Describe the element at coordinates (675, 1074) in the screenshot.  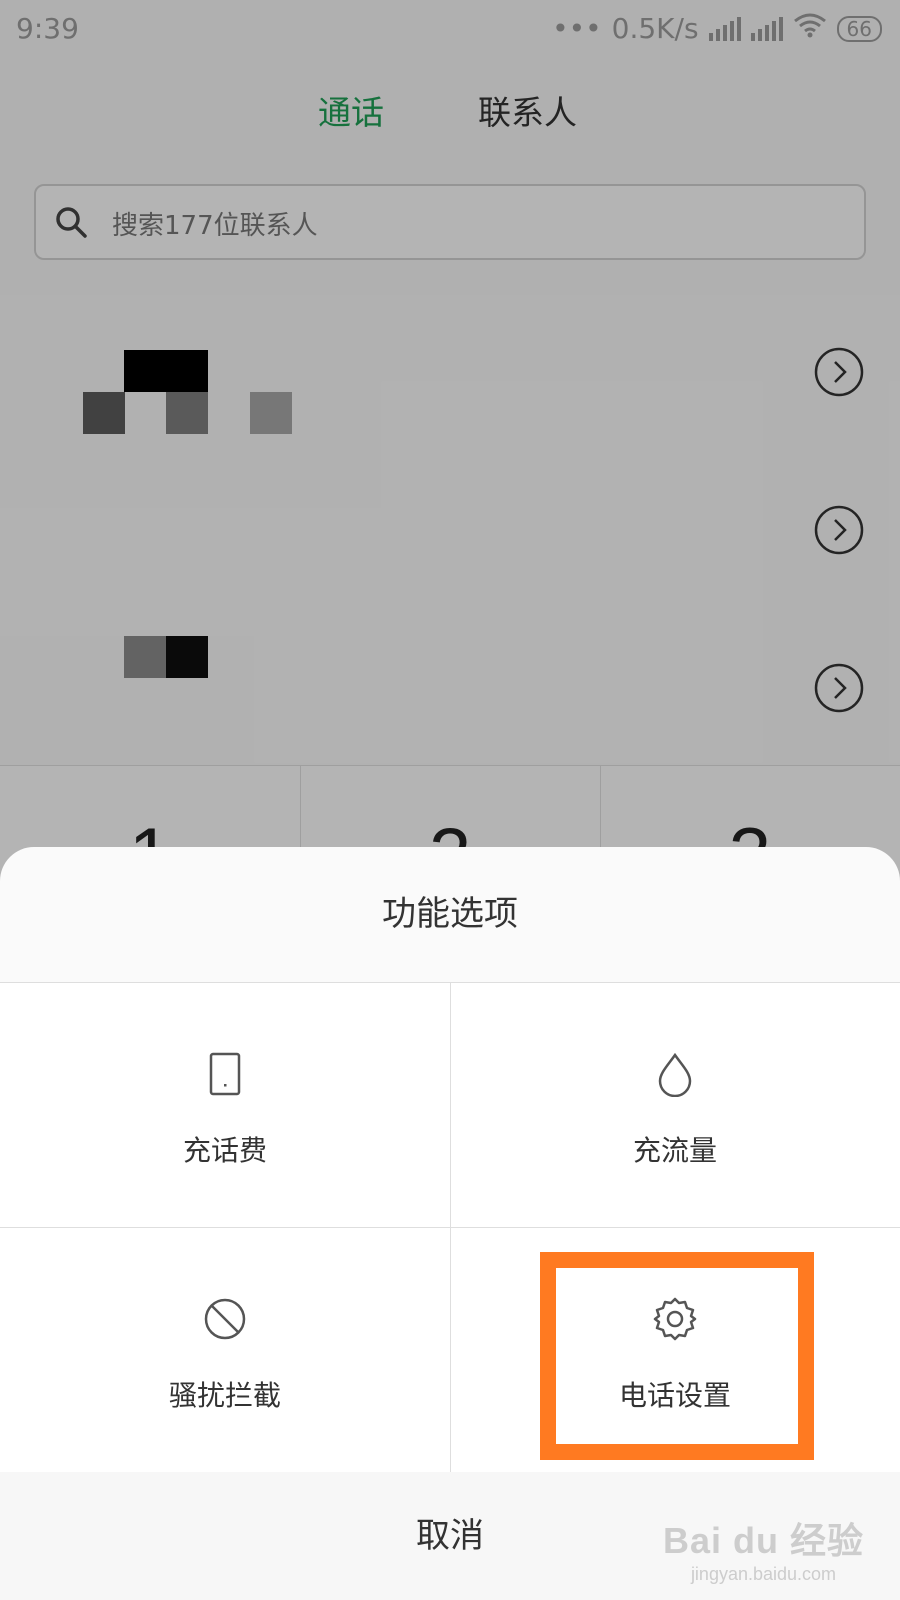
I see `droplet-icon` at that location.